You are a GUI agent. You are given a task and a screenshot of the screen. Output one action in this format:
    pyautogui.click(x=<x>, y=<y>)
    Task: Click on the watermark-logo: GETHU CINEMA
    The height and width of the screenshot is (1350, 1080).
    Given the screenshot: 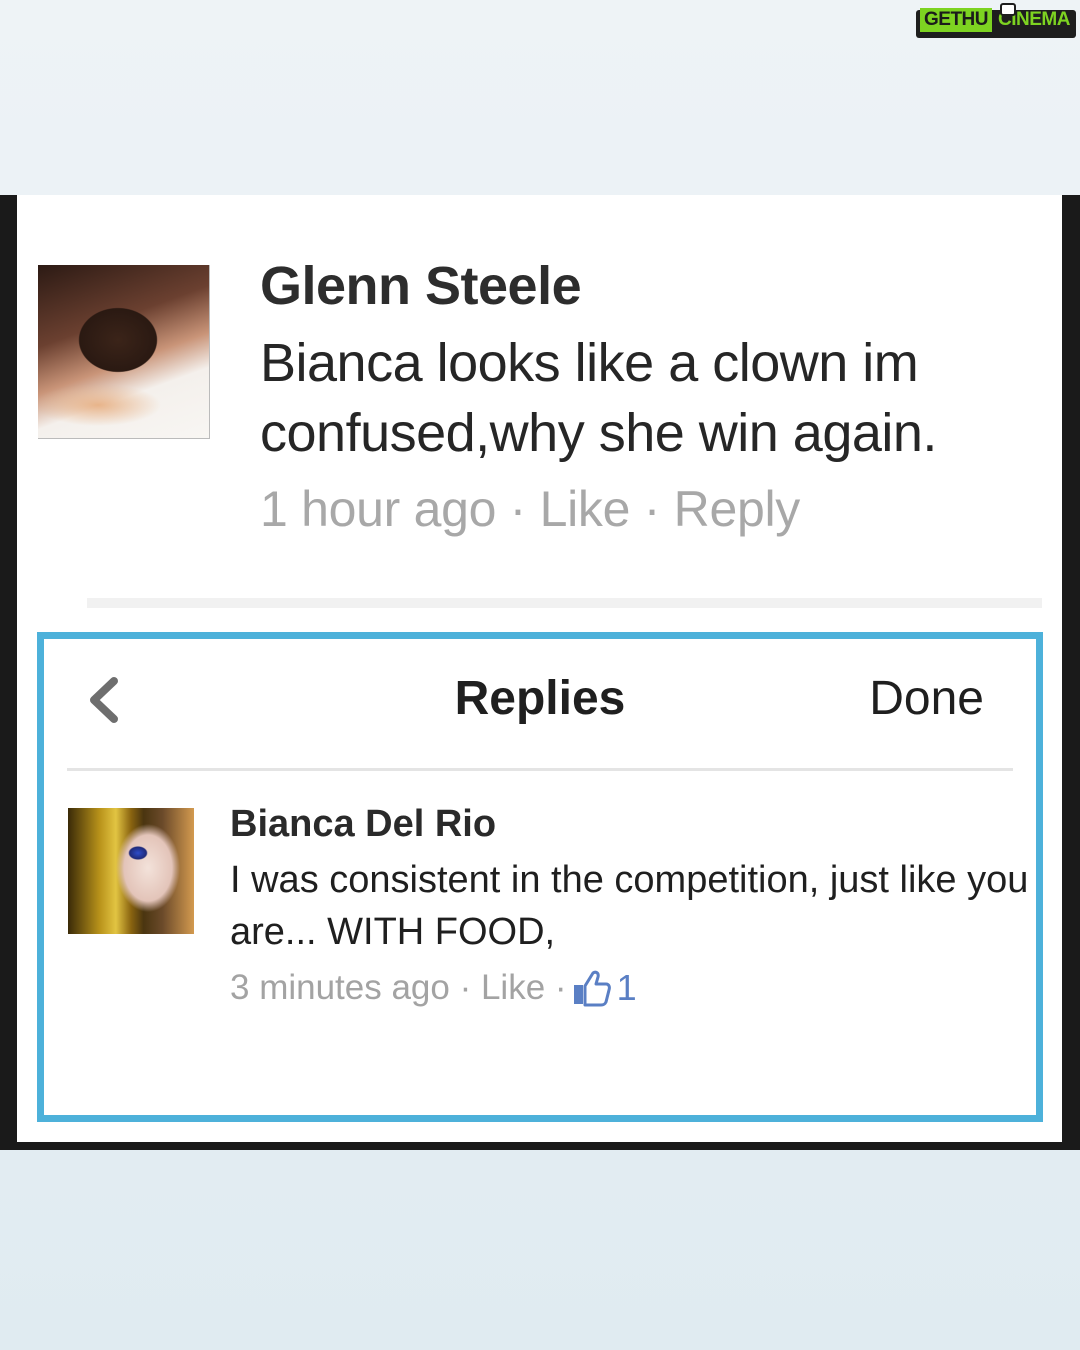 What is the action you would take?
    pyautogui.click(x=997, y=22)
    